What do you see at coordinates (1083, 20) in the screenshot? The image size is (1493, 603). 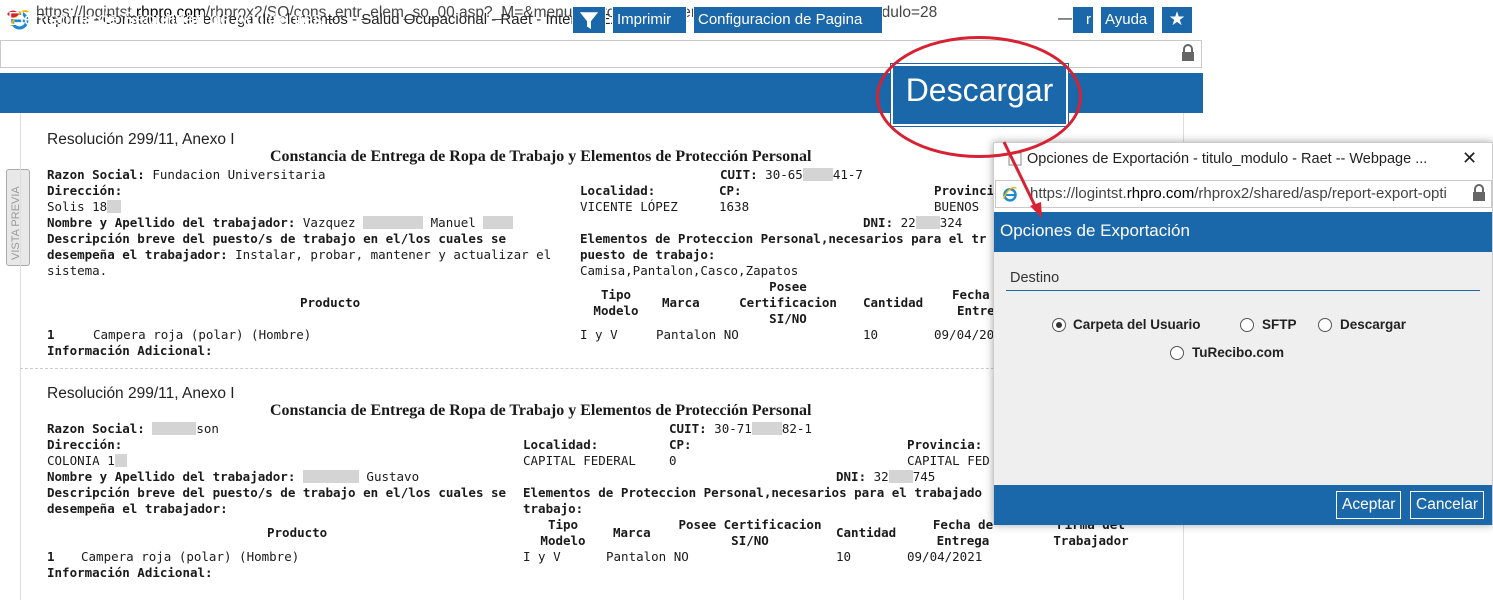 I see `export-button: r` at bounding box center [1083, 20].